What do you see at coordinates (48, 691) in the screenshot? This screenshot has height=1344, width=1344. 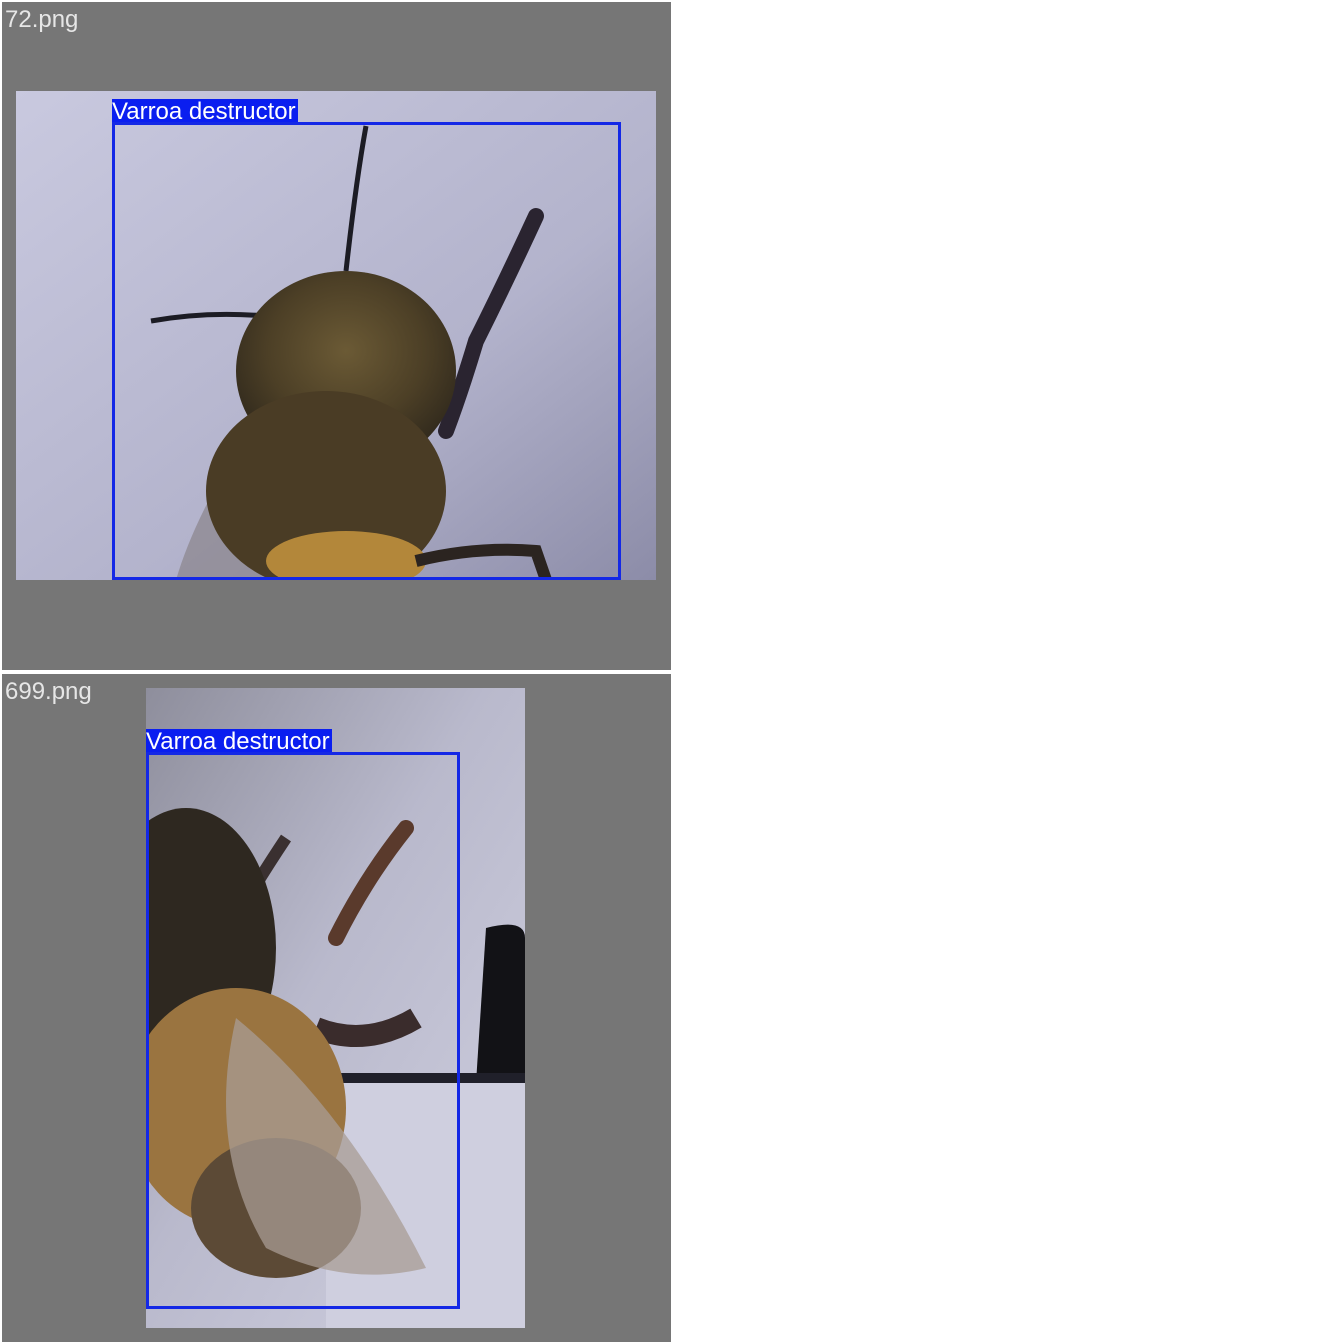 I see `filename-label: 699.png` at bounding box center [48, 691].